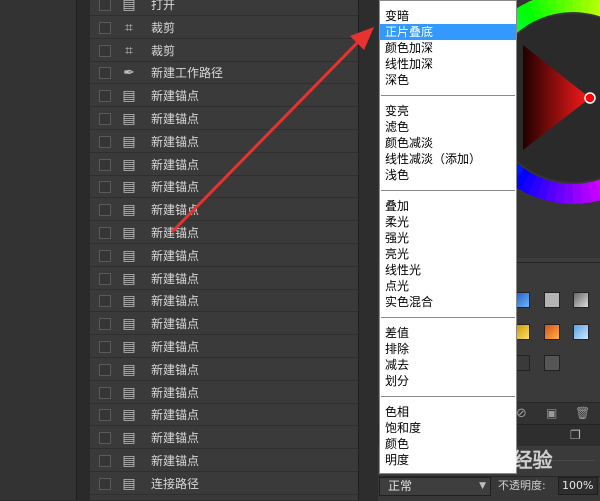  Describe the element at coordinates (448, 302) in the screenshot. I see `blend-mode-option: 实色混合` at that location.